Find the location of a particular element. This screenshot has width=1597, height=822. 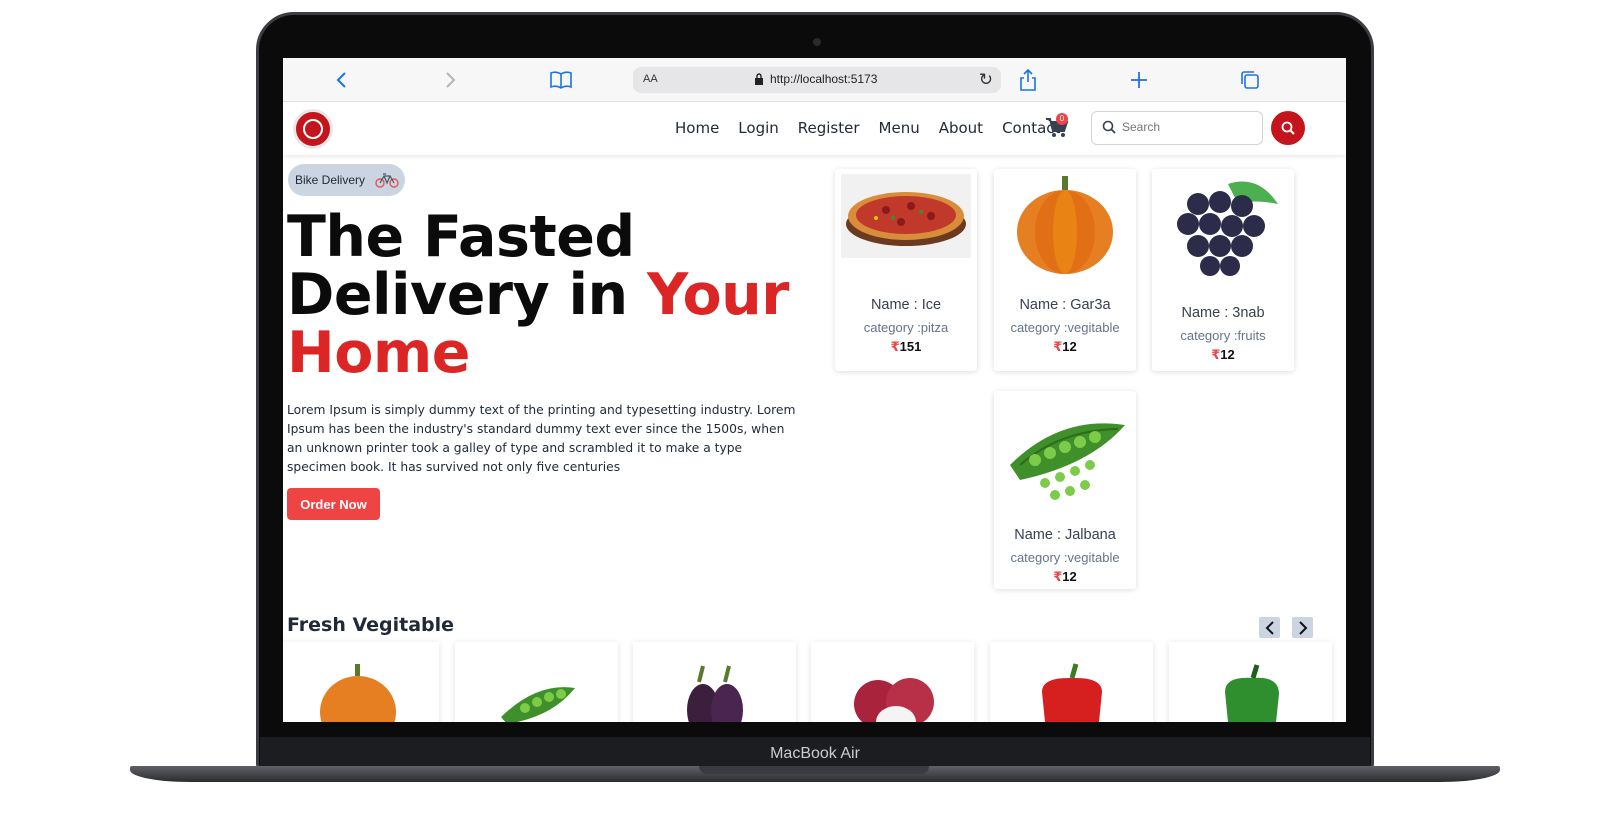

site-header: Home Login Register Menu About Contact 0 is located at coordinates (814, 129).